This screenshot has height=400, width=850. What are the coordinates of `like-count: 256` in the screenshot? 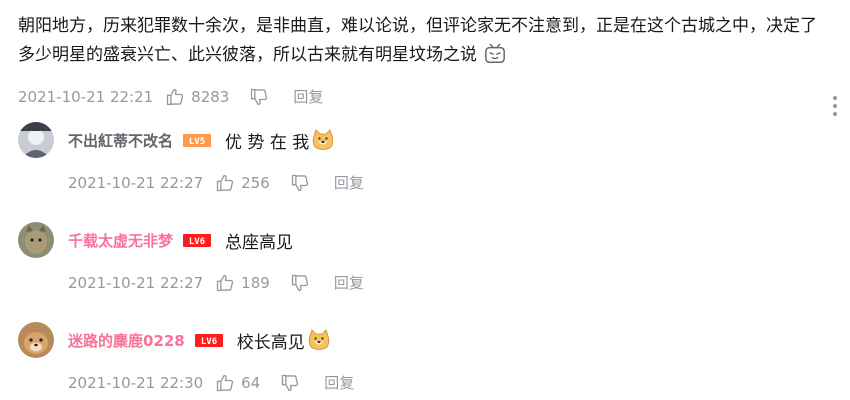 It's located at (255, 182).